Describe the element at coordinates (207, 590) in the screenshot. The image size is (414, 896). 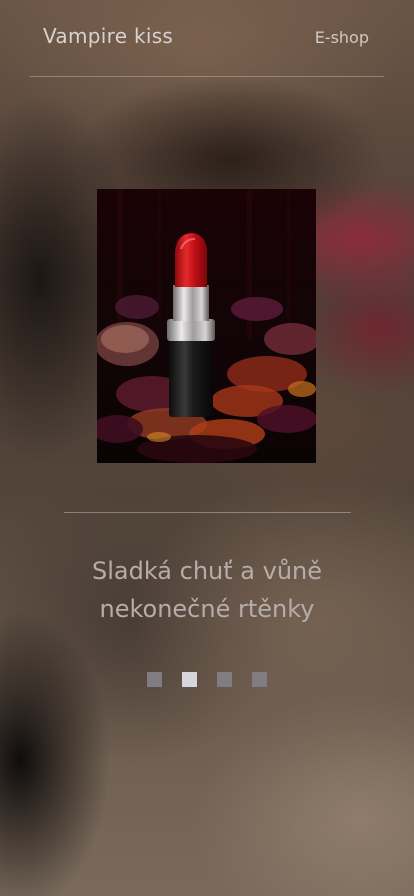
I see `hero-tagline: Sladká chuť a vůně nekonečné rtěnky` at that location.